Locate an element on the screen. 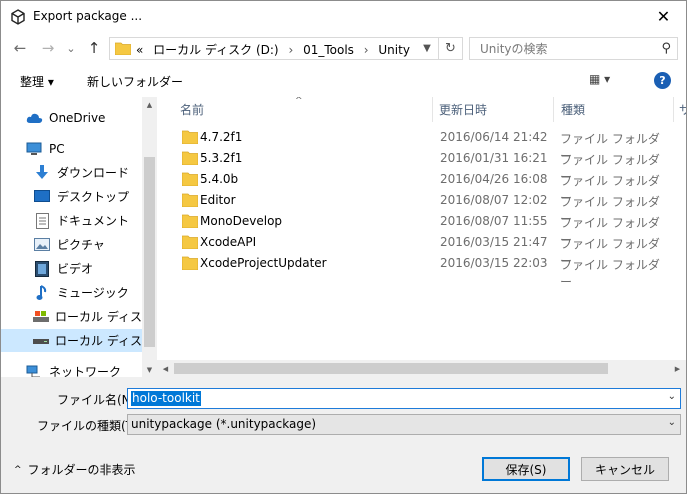  video-icon is located at coordinates (42, 268).